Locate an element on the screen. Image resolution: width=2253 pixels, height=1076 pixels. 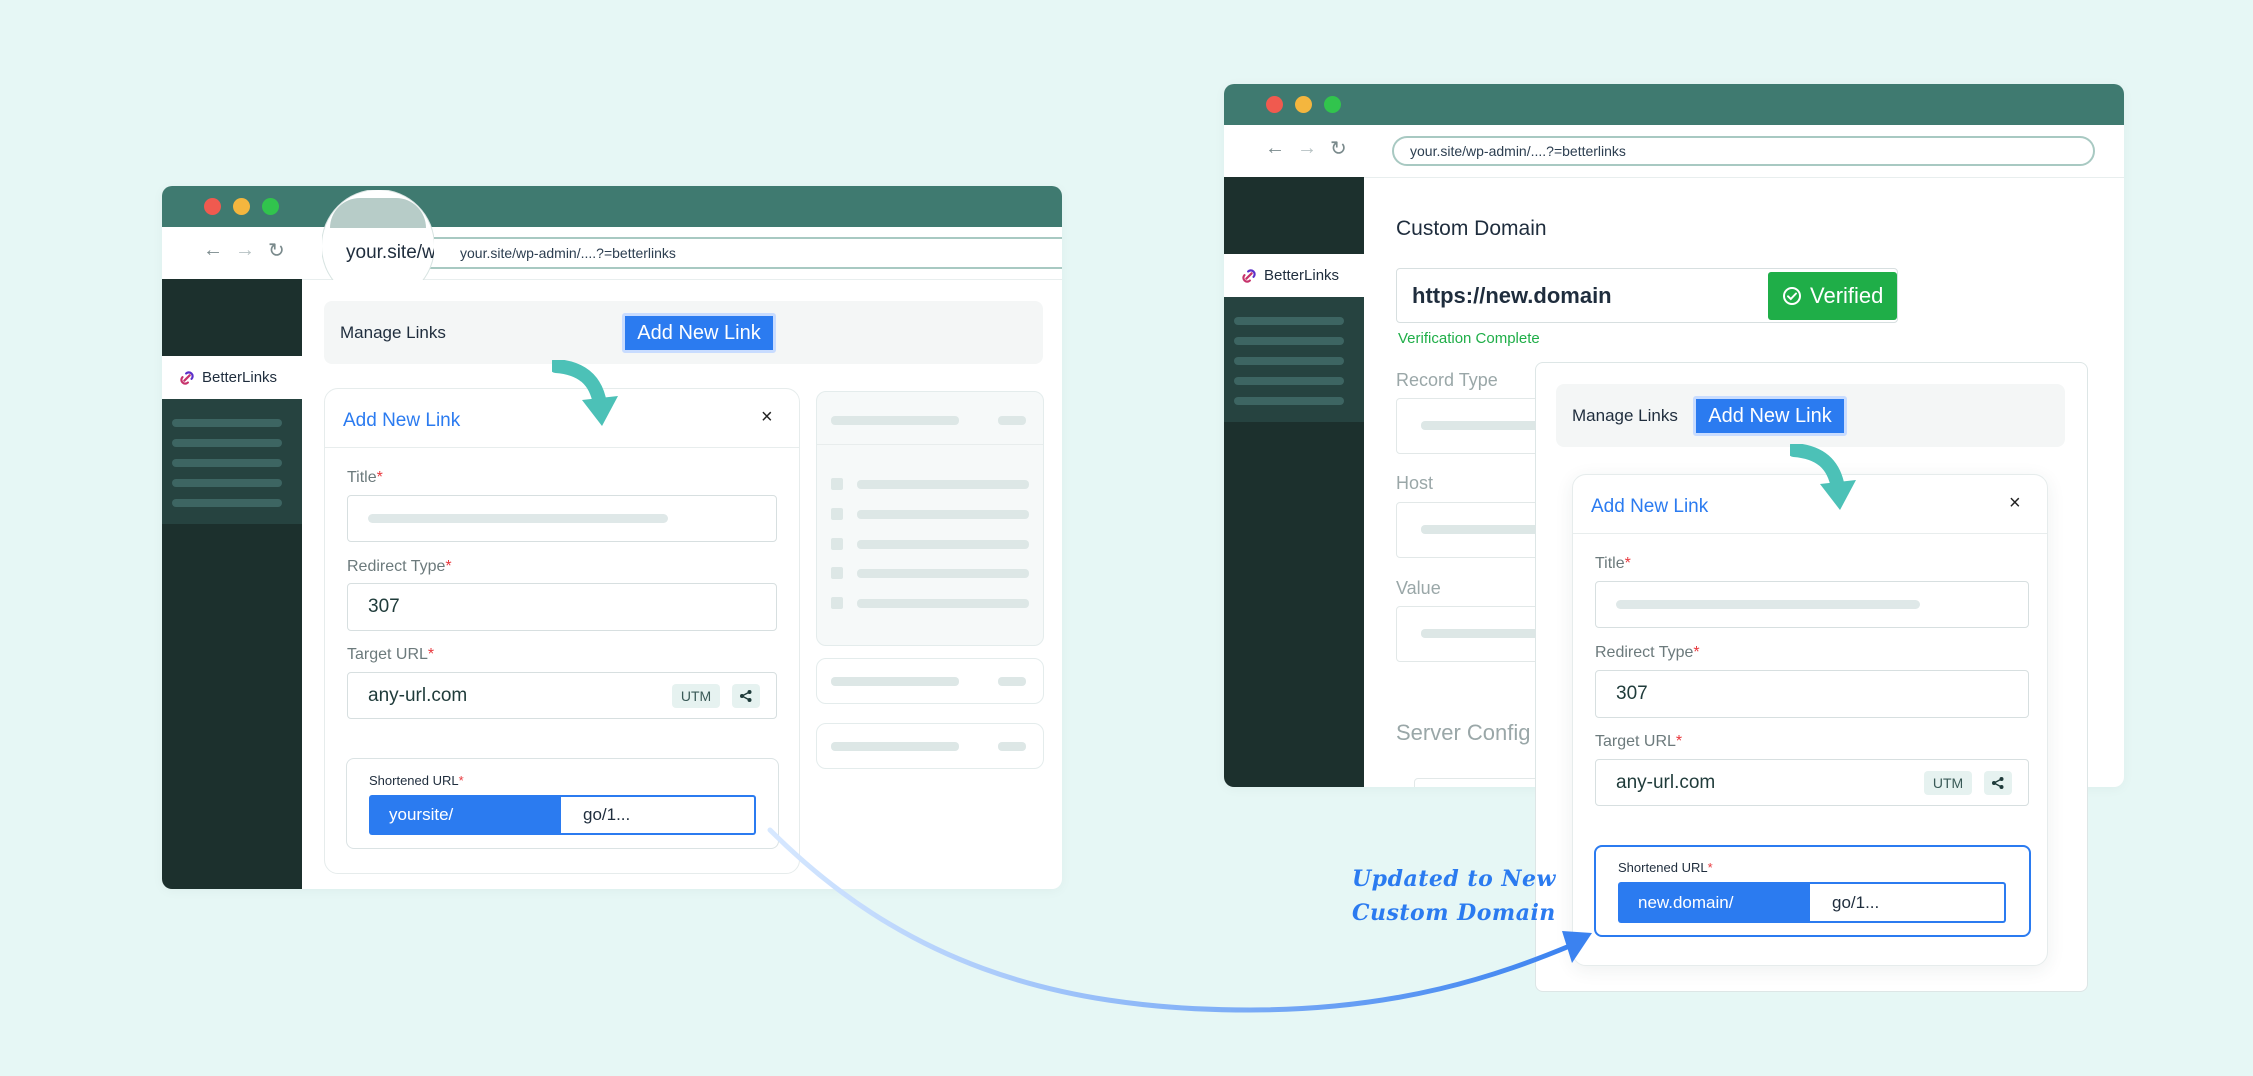
connector-arrow-icon is located at coordinates (1179, 920).